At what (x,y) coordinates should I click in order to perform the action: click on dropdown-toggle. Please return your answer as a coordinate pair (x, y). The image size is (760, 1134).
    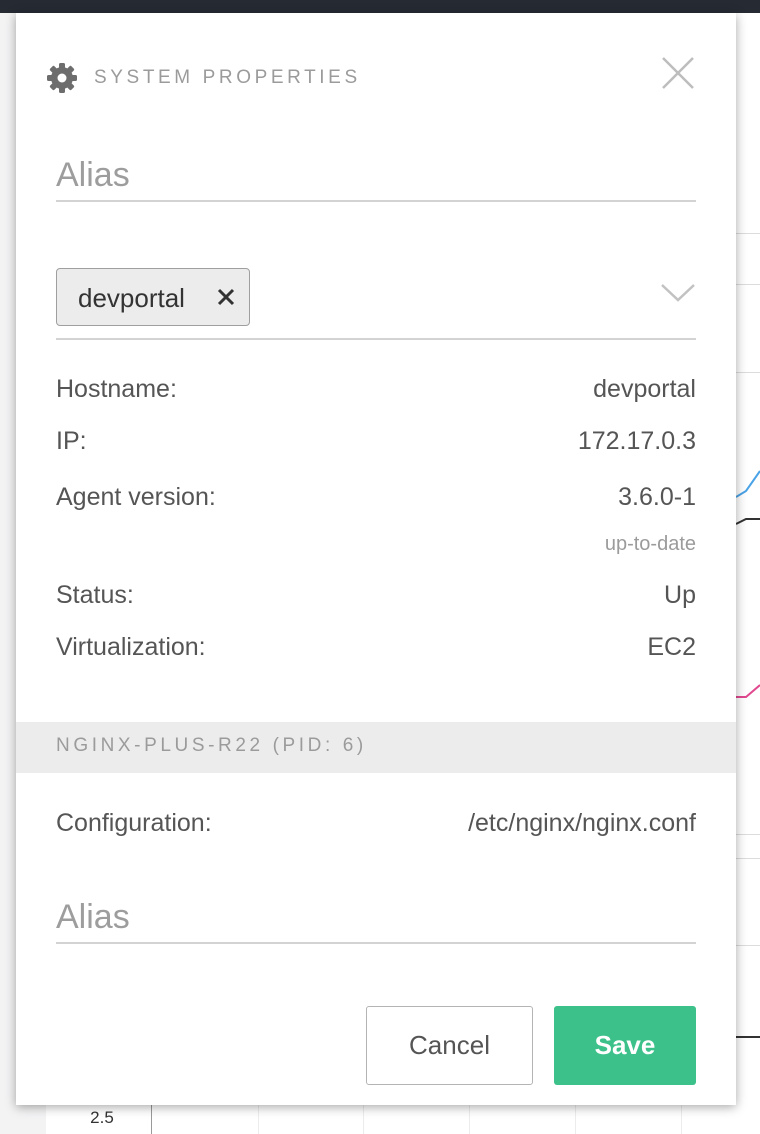
    Looking at the image, I should click on (678, 293).